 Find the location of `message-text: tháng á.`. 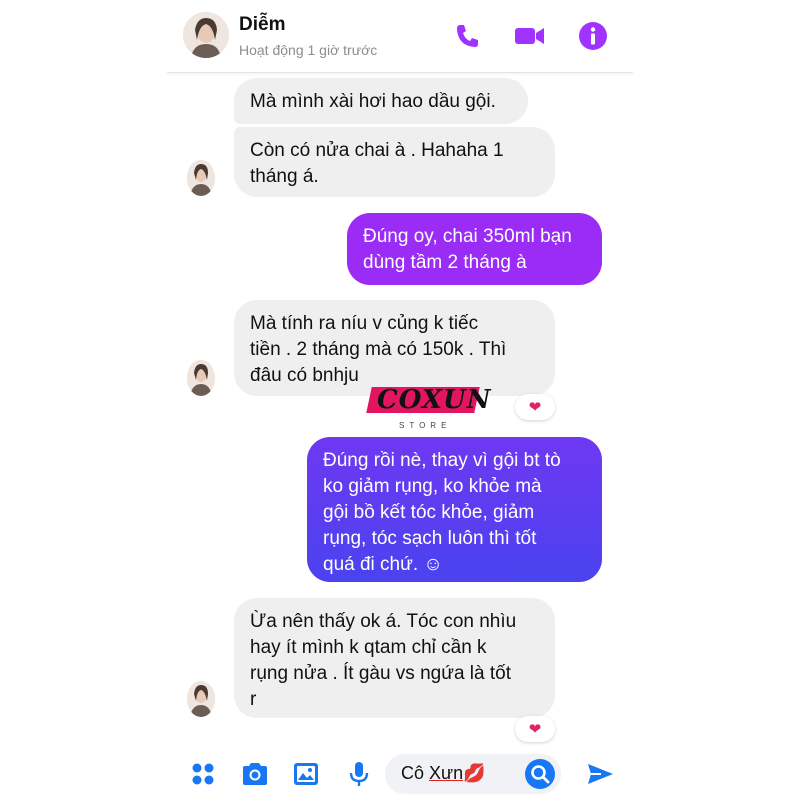

message-text: tháng á. is located at coordinates (284, 176).